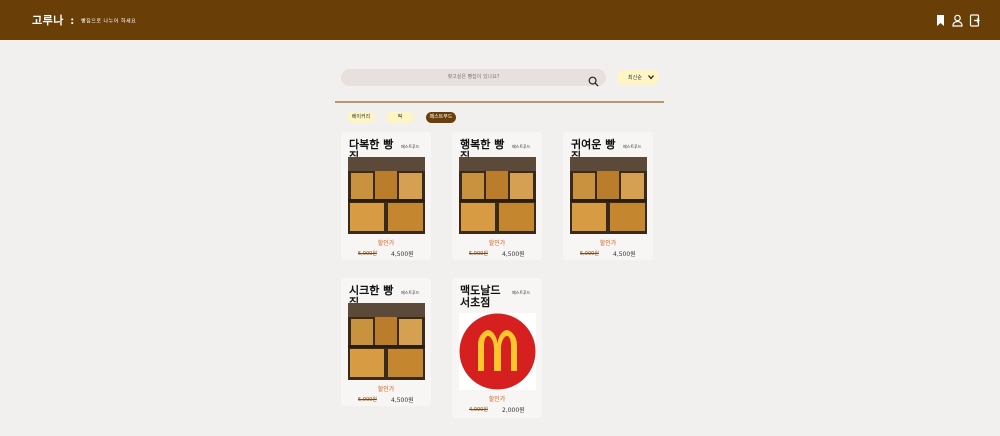 The image size is (1000, 436). I want to click on store-card: 맥도날드 서초점 패스트푸드 할인가 4,000원 2,000원, so click(497, 348).